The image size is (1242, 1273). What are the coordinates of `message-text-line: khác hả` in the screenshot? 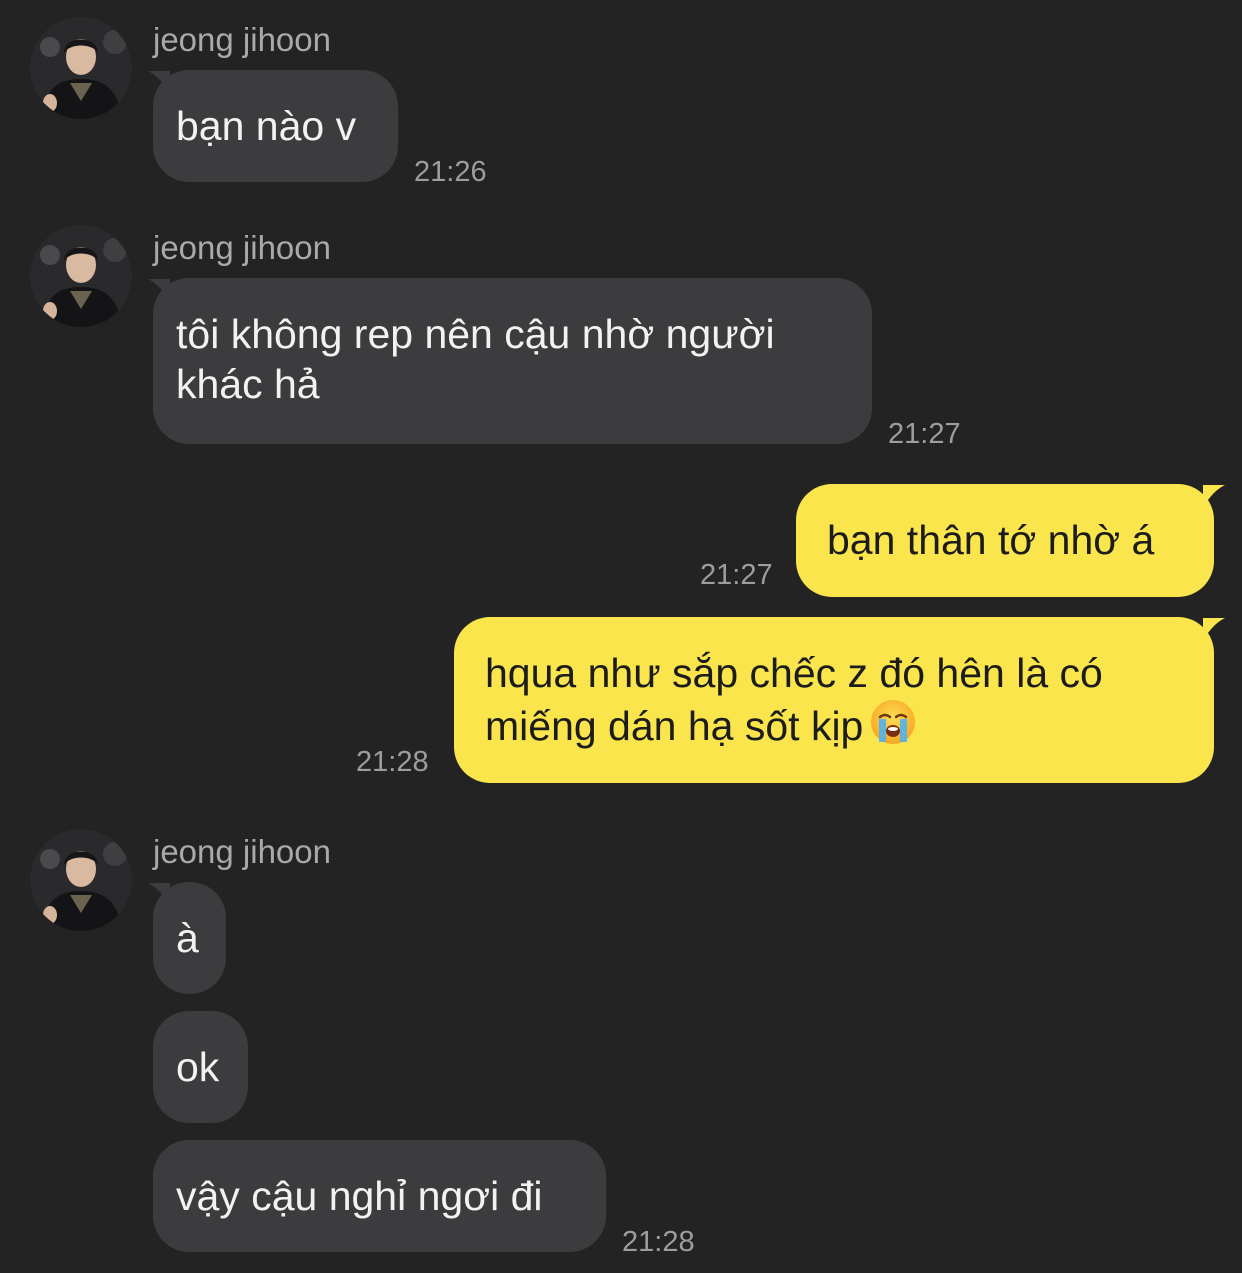 It's located at (248, 384).